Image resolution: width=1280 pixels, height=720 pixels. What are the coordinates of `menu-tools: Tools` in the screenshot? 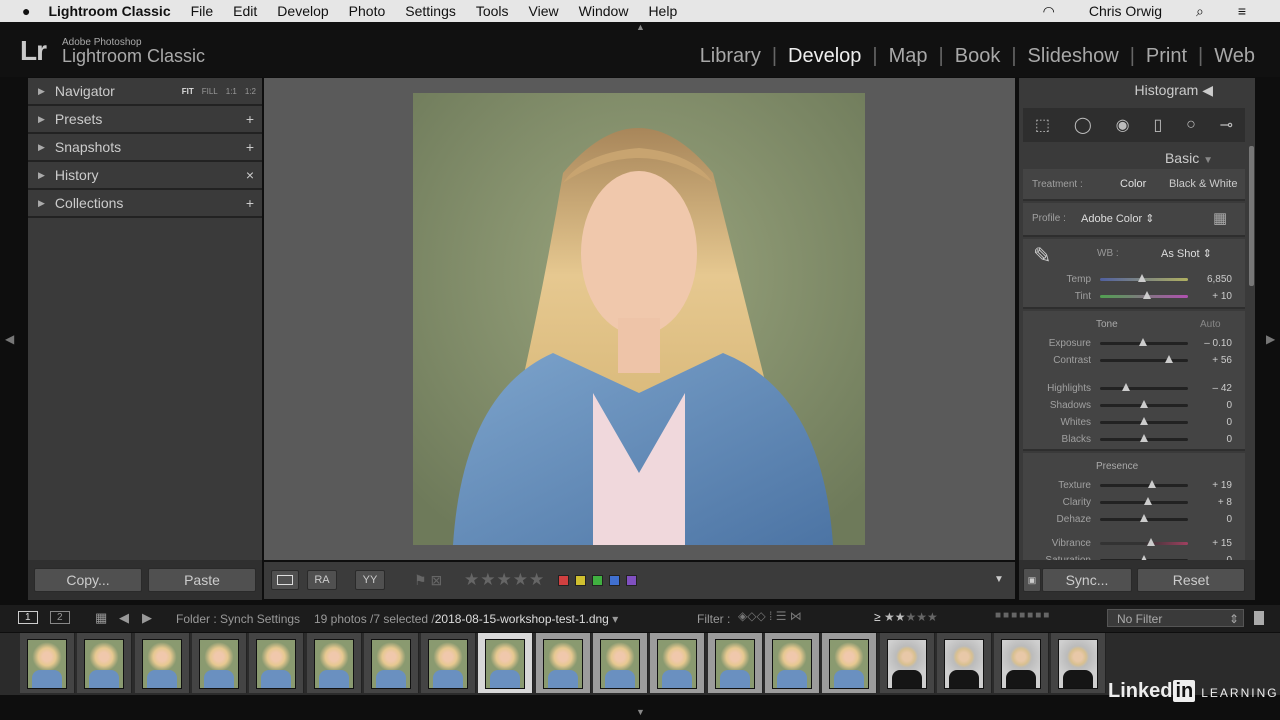 It's located at (492, 11).